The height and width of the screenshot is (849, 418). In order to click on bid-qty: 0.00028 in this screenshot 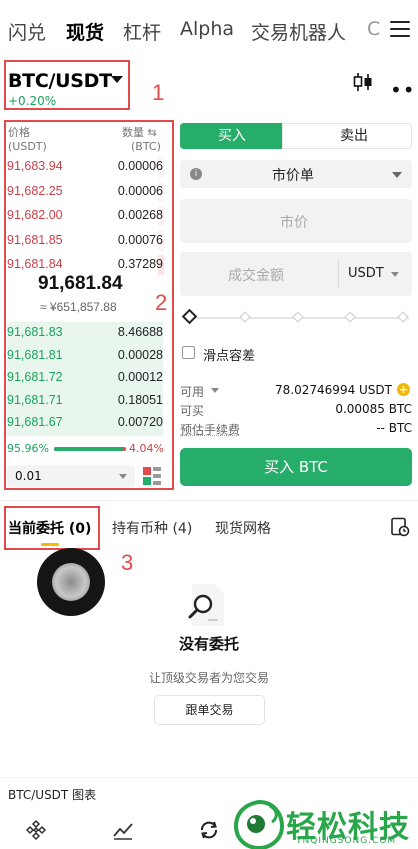, I will do `click(140, 355)`.